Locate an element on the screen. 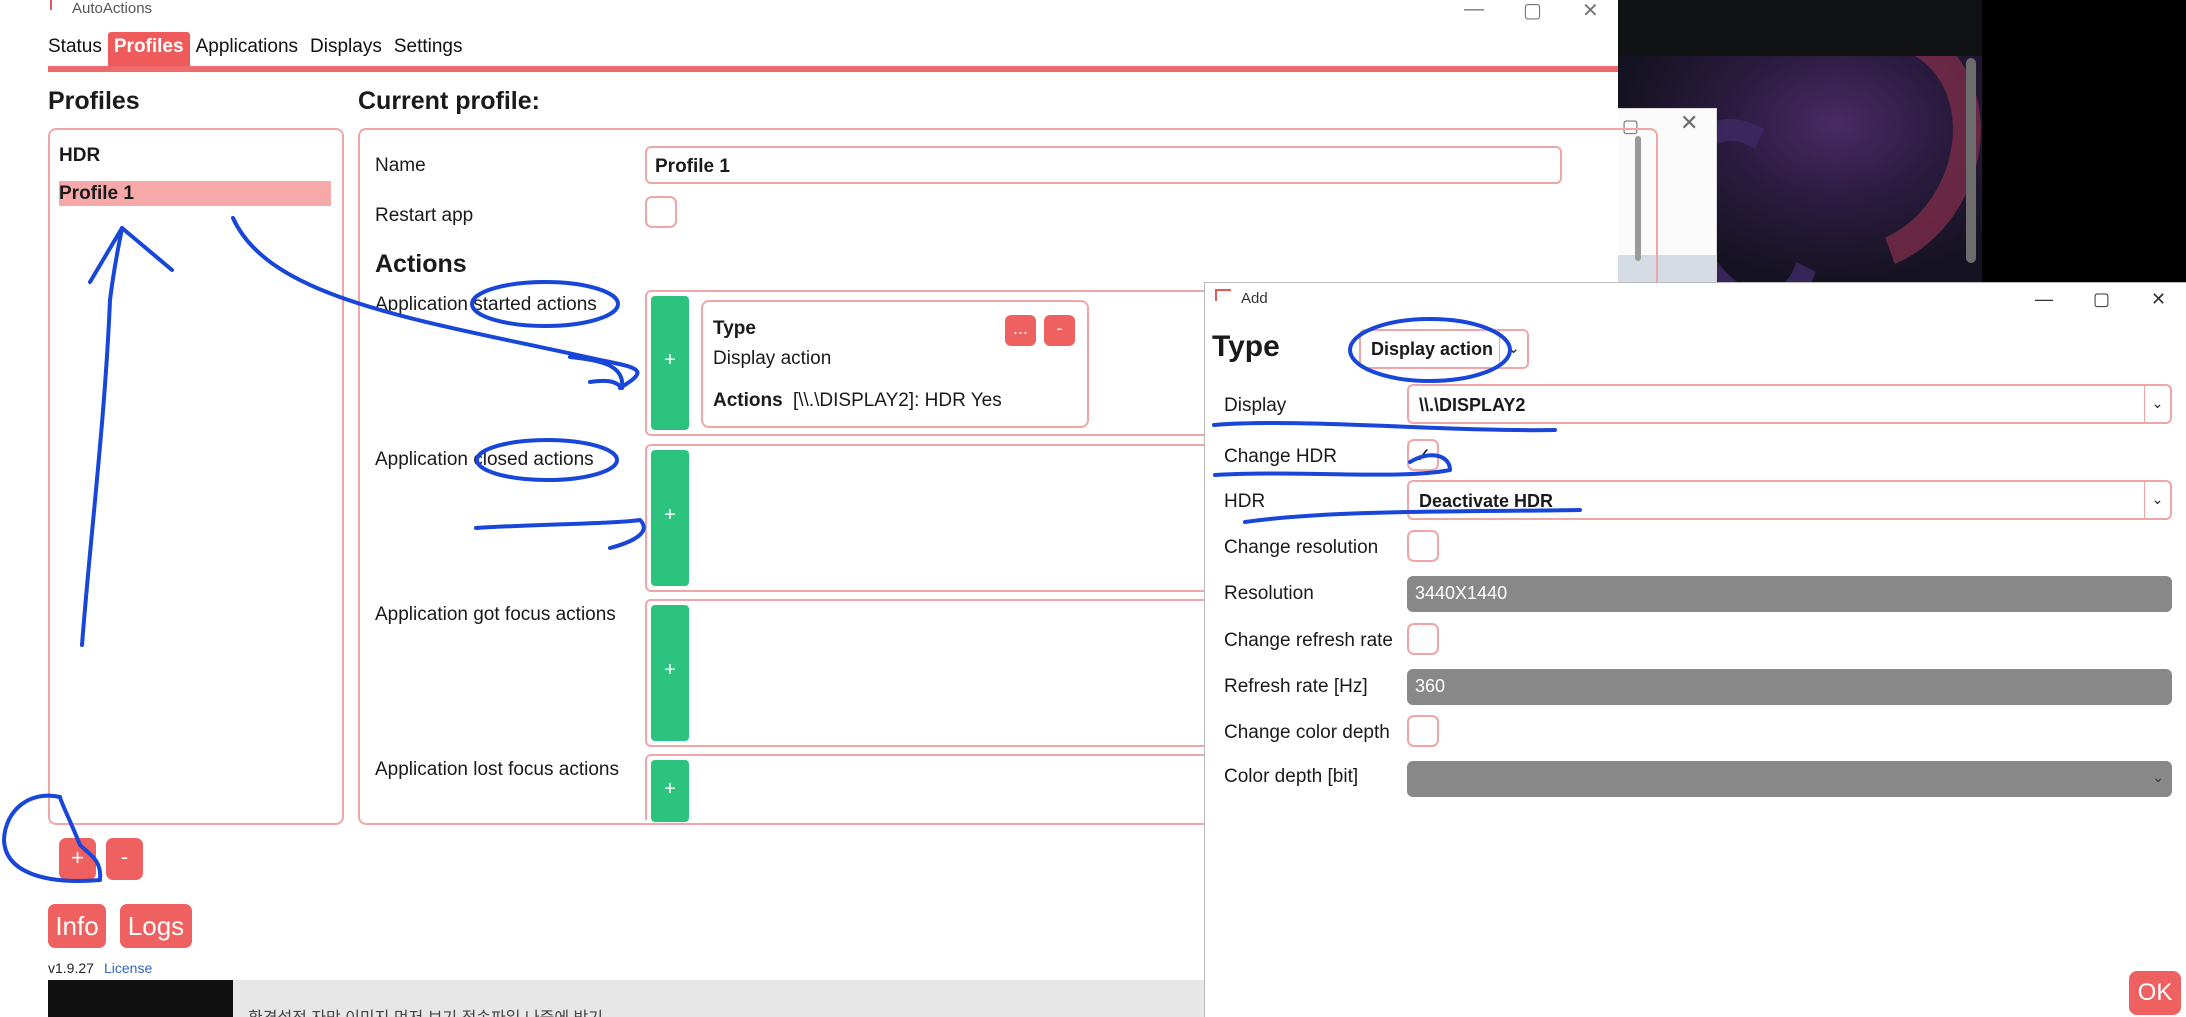  resolution-value: 3440X1440 is located at coordinates (1461, 593).